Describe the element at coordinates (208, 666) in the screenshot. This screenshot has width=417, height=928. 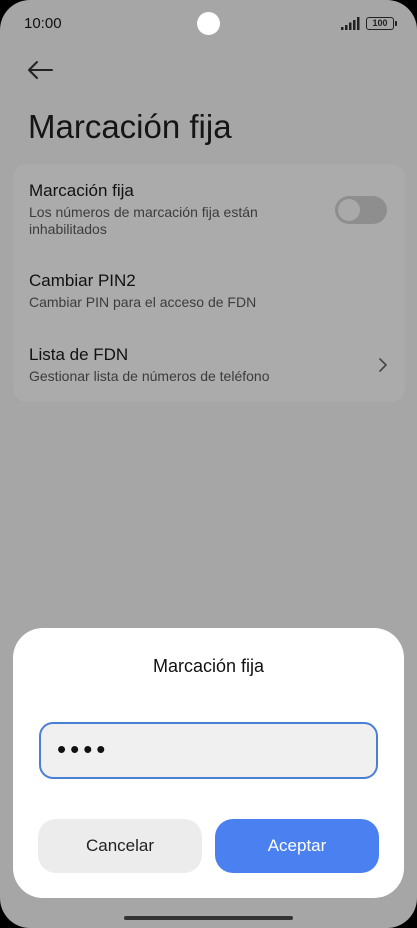
I see `dialog-title: Marcación fija` at that location.